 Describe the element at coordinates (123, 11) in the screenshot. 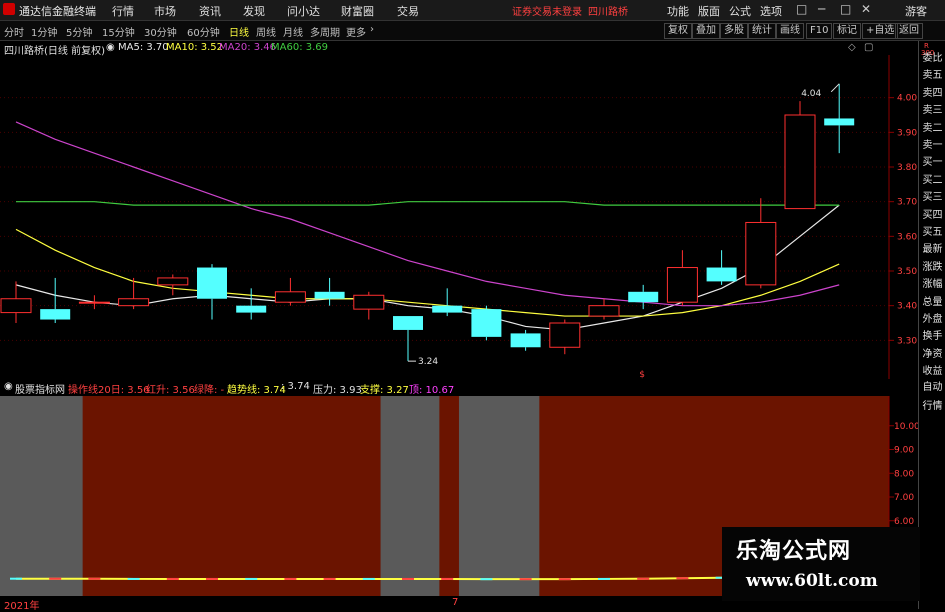

I see `menu-item-quotes: 行情` at that location.